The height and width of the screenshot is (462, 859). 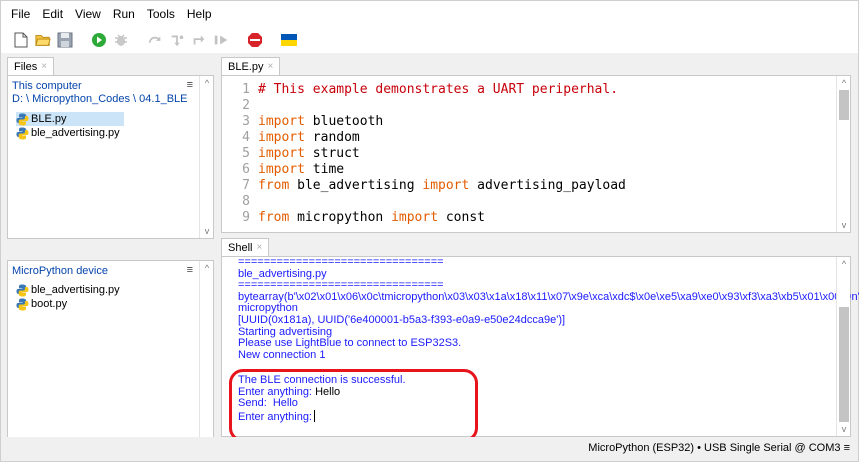 What do you see at coordinates (161, 14) in the screenshot?
I see `menu-tools: Tools` at bounding box center [161, 14].